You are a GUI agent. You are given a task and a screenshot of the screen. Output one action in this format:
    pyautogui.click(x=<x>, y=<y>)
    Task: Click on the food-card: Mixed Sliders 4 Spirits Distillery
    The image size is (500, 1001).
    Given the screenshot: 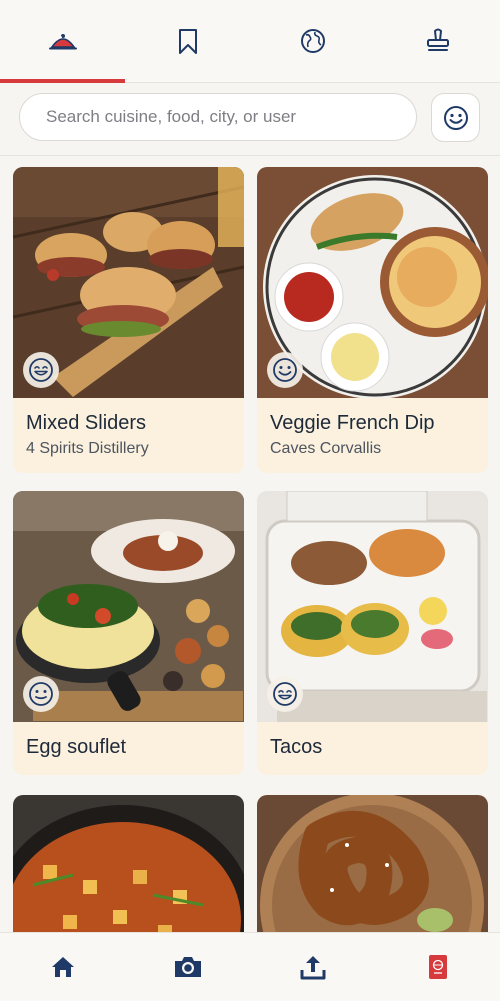 What is the action you would take?
    pyautogui.click(x=128, y=320)
    